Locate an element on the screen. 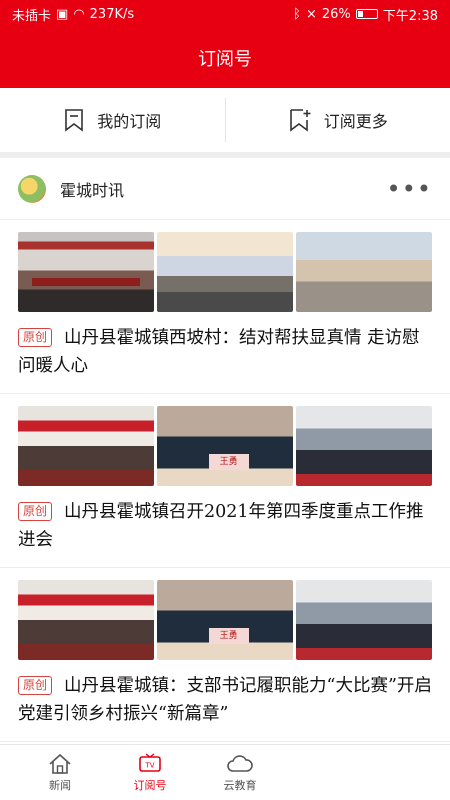 The width and height of the screenshot is (450, 800). bottom-nav: 新闻 TV 订阅号 云教育 is located at coordinates (225, 772).